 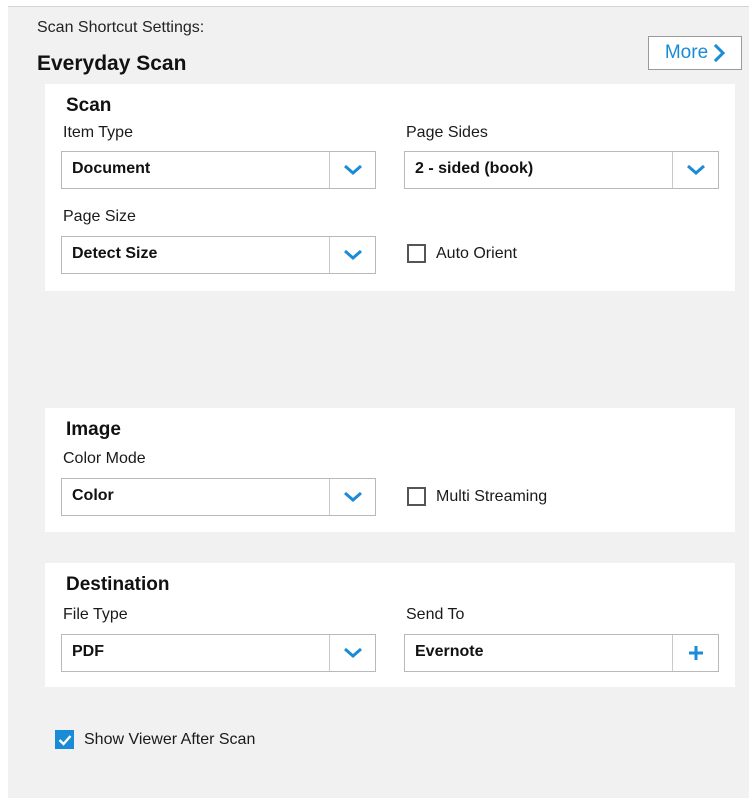 I want to click on send-to-label: Send To, so click(x=435, y=614).